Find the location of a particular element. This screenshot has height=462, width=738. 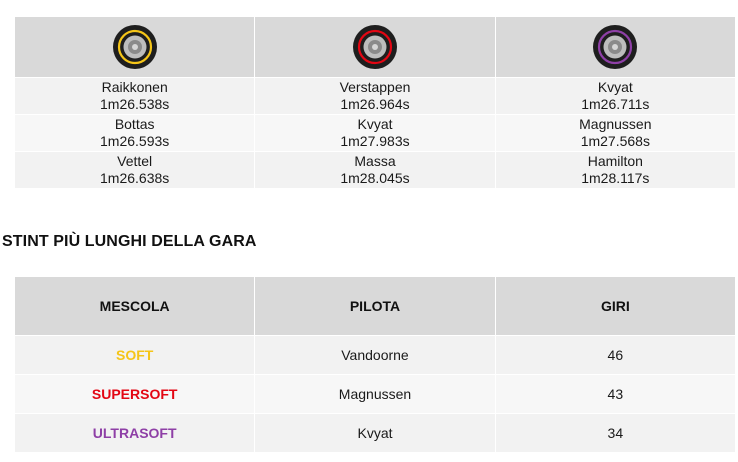

lap-cell: Massa 1m28.045s is located at coordinates (375, 170).